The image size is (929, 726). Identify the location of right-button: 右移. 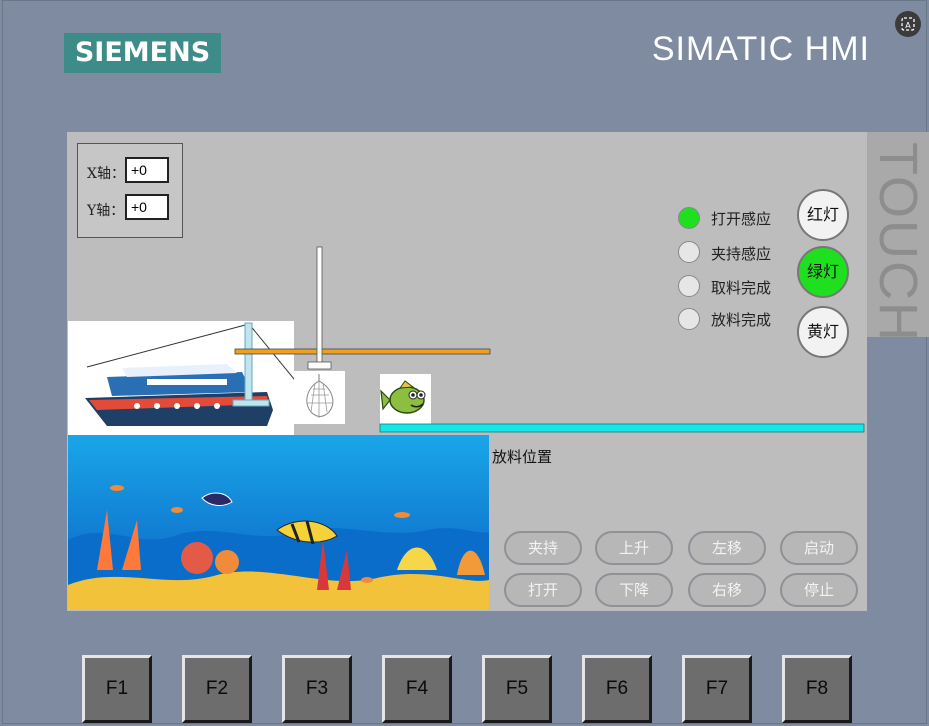
(727, 590).